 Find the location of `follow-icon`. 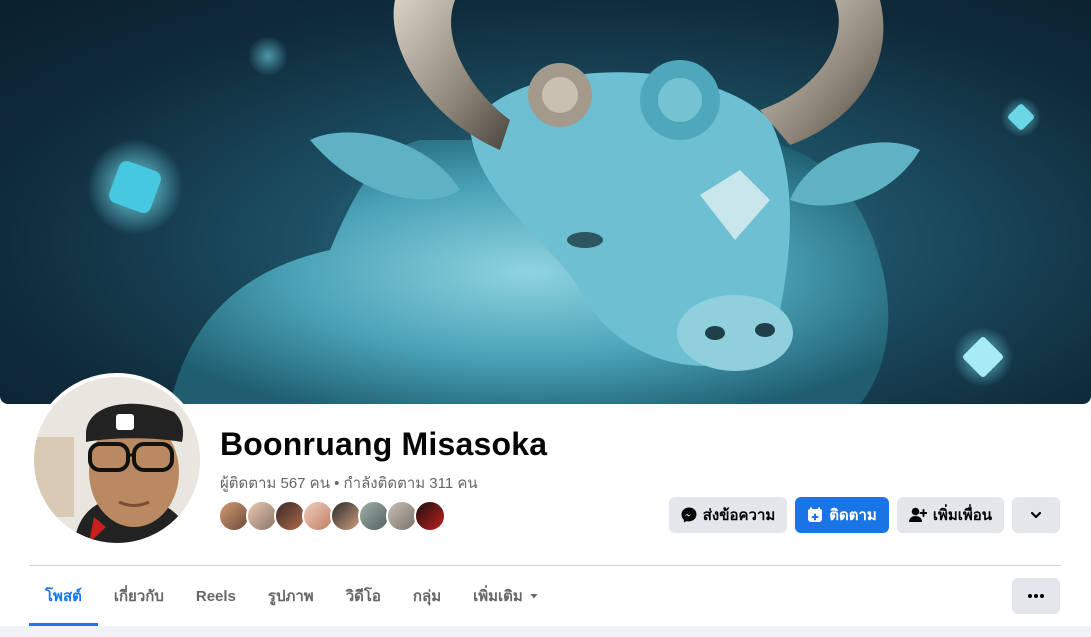

follow-icon is located at coordinates (815, 514).